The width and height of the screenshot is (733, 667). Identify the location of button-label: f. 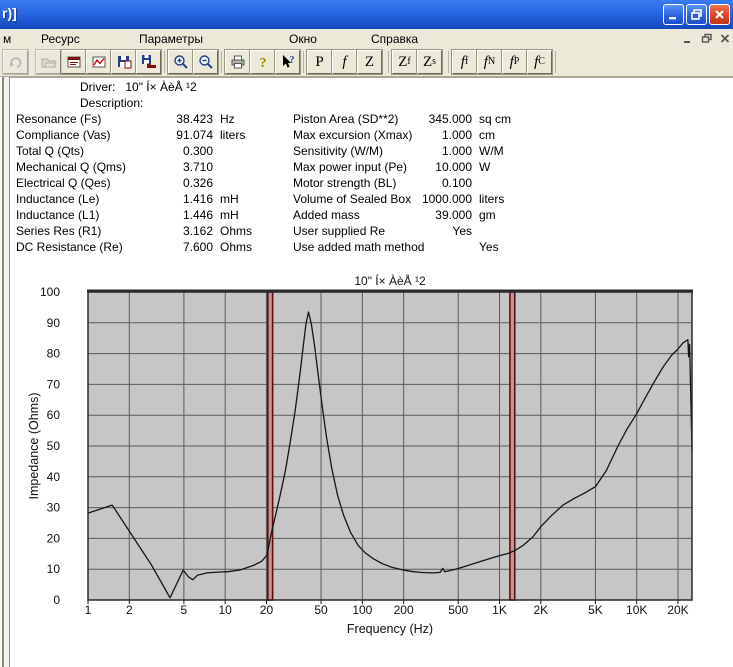
(344, 61).